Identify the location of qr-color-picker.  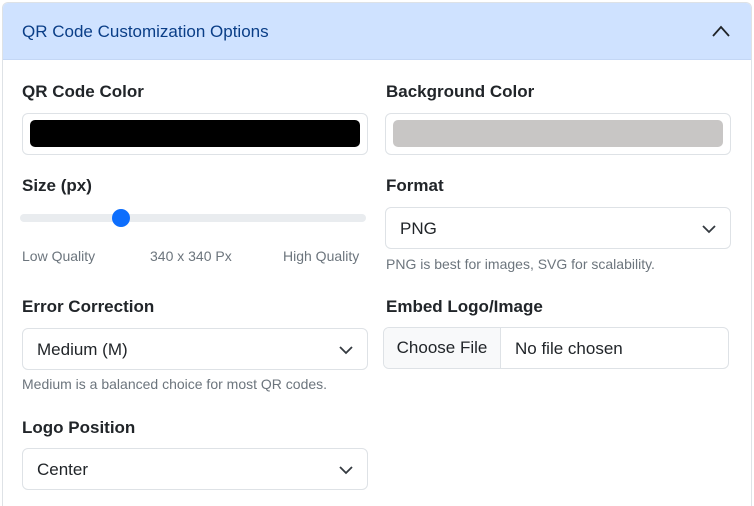
(195, 134).